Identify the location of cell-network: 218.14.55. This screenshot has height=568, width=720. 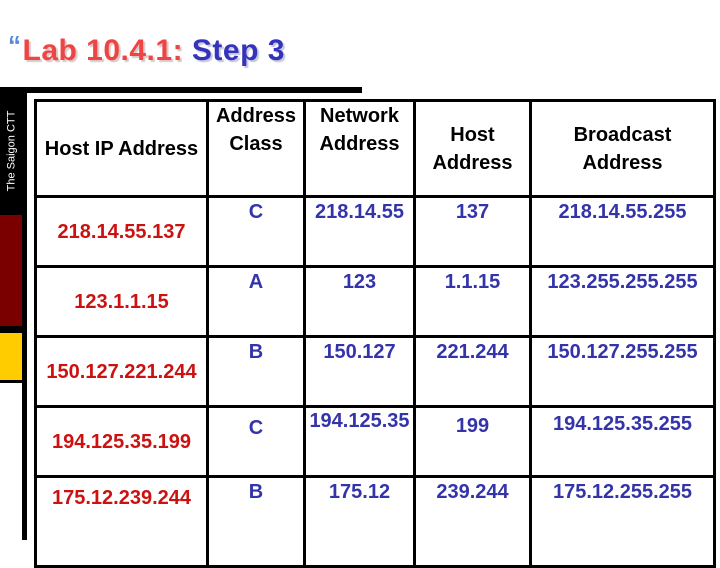
(359, 231).